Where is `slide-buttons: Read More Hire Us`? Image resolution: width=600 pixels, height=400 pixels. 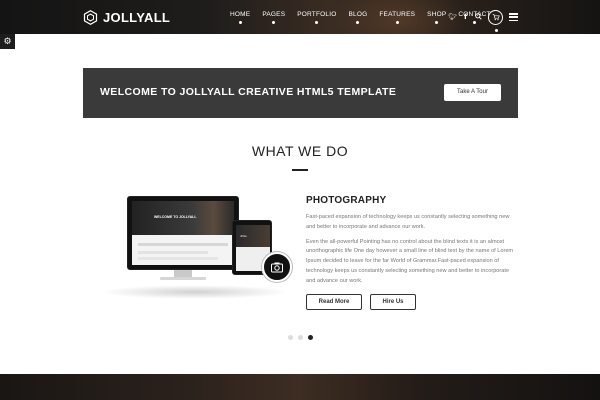 slide-buttons: Read More Hire Us is located at coordinates (361, 302).